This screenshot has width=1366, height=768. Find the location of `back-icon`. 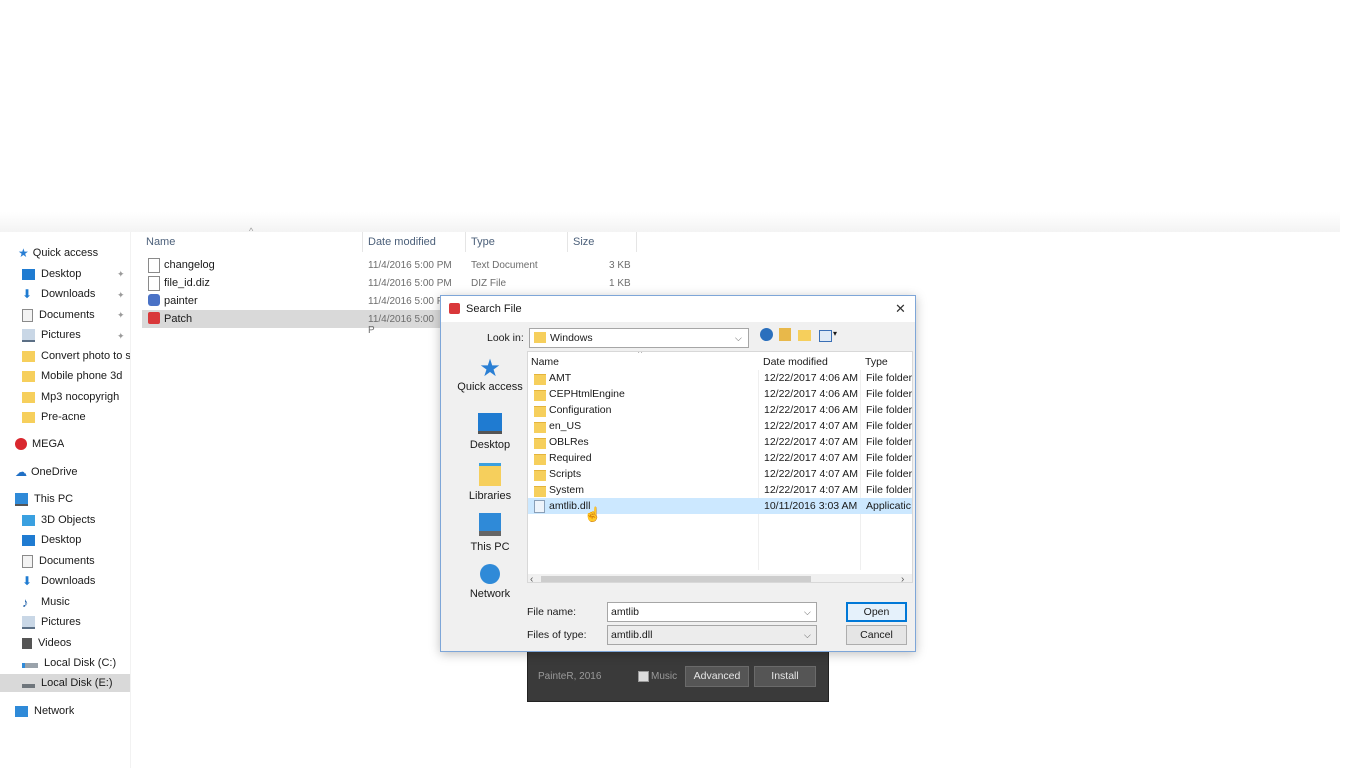

back-icon is located at coordinates (766, 334).